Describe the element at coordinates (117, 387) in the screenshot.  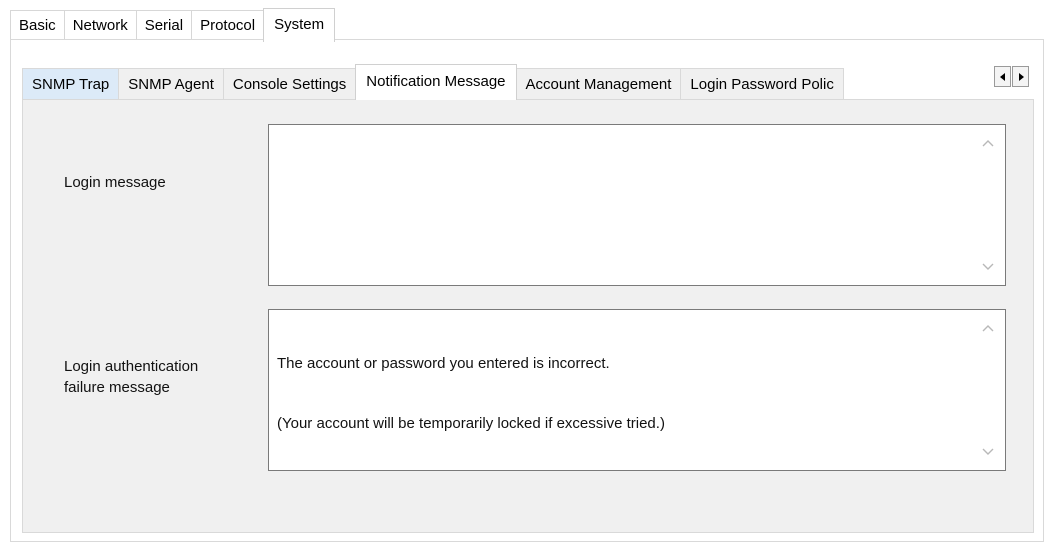
I see `login-failure-label-line2: failure message` at that location.